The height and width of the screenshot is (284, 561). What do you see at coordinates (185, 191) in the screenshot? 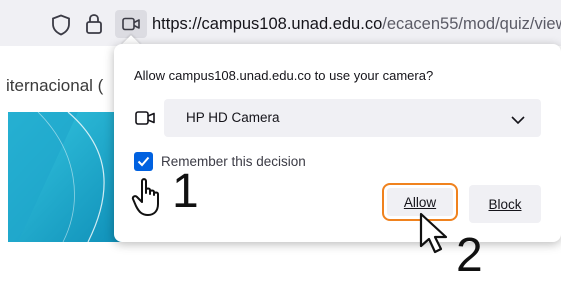
I see `step-number-1: 1` at bounding box center [185, 191].